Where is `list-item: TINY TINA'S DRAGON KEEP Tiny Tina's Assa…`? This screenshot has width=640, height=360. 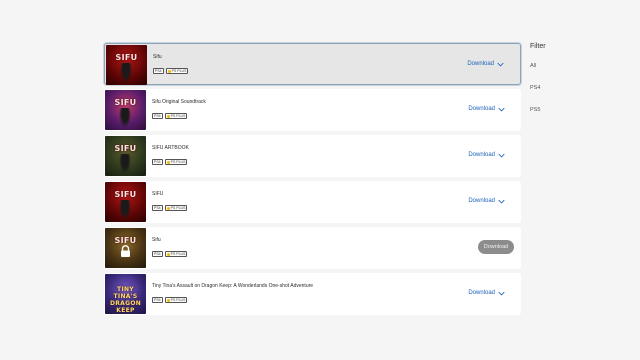
list-item: TINY TINA'S DRAGON KEEP Tiny Tina's Assa… is located at coordinates (312, 294).